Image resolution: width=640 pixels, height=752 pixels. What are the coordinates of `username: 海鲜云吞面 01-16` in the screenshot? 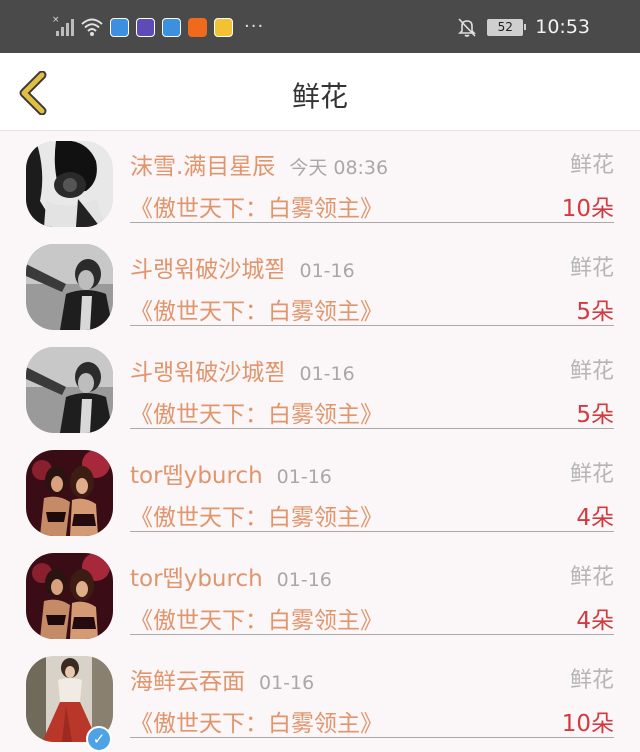 It's located at (222, 679).